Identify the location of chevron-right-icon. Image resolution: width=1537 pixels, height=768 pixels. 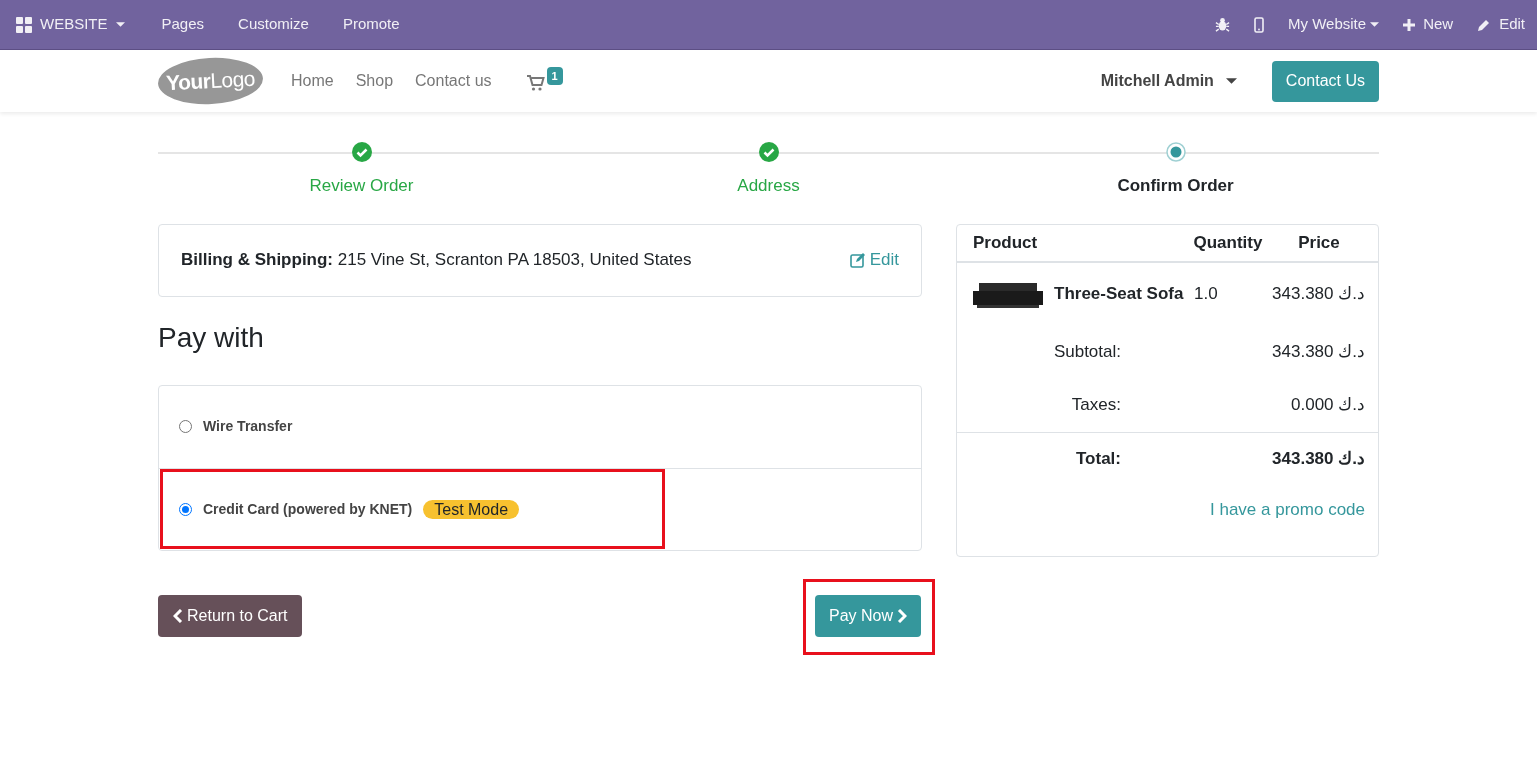
(902, 615).